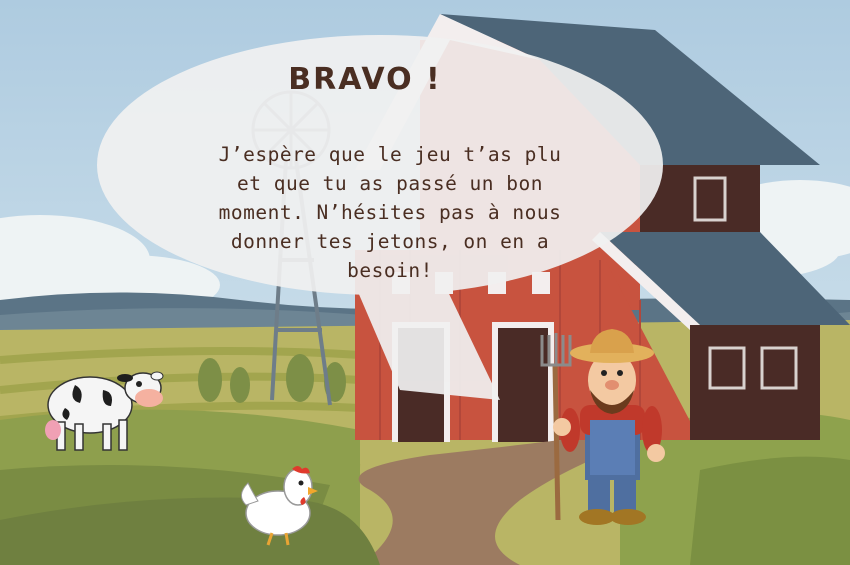 The width and height of the screenshot is (850, 565). What do you see at coordinates (365, 79) in the screenshot?
I see `bravo-title: BRAVO !` at bounding box center [365, 79].